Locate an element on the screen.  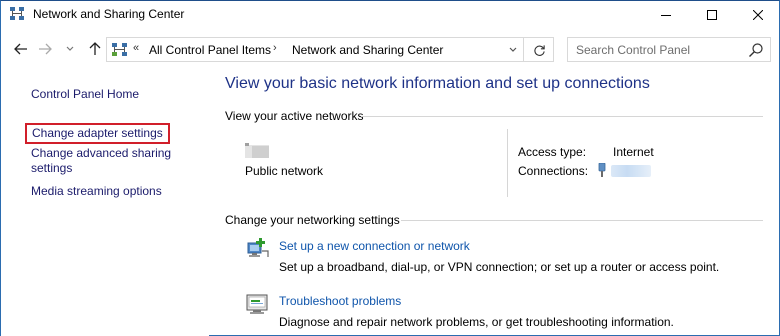
up-button is located at coordinates (95, 49).